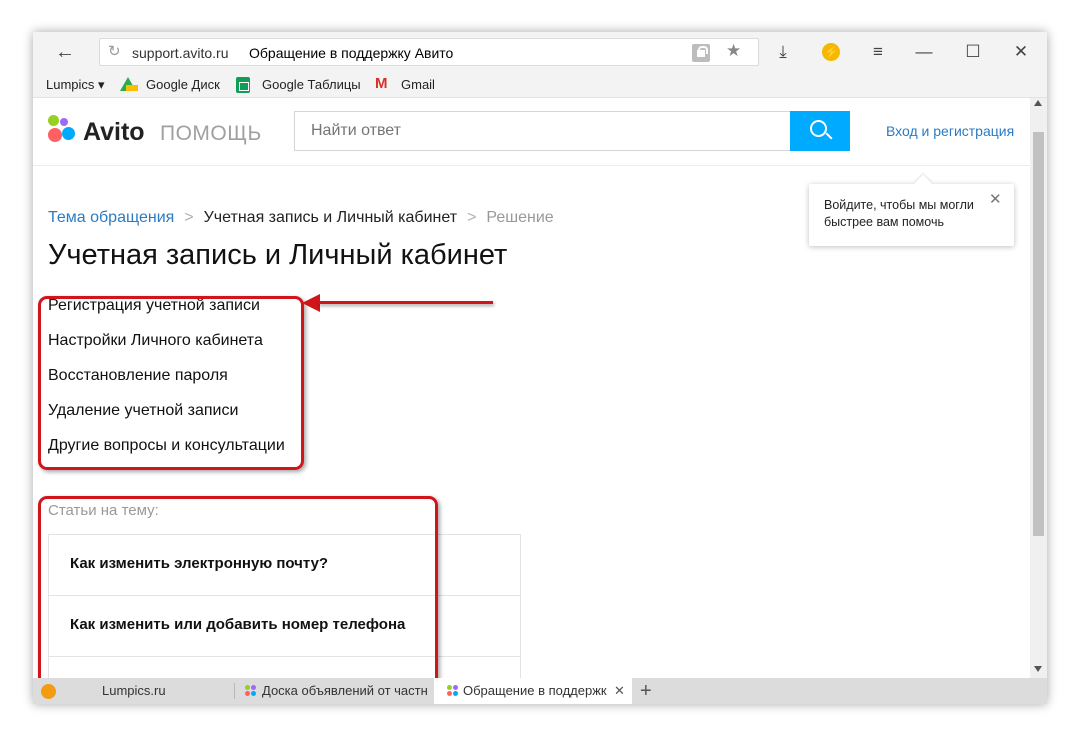 This screenshot has height=737, width=1079. I want to click on back-button: ←, so click(65, 52).